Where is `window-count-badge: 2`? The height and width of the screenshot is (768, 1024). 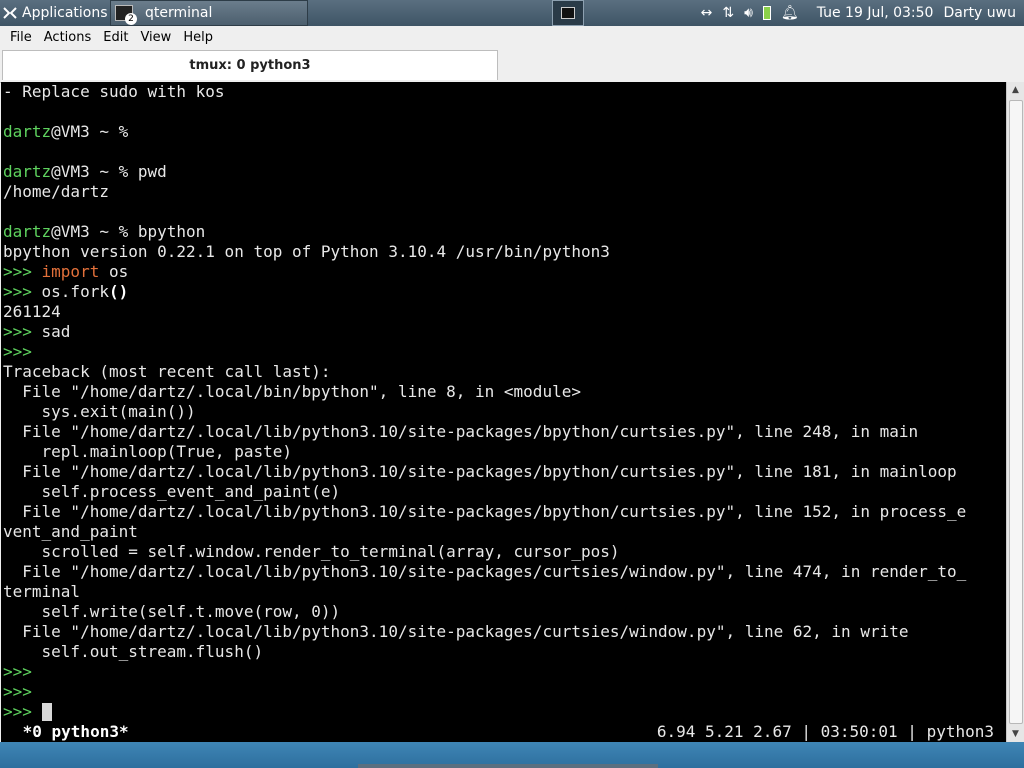 window-count-badge: 2 is located at coordinates (131, 19).